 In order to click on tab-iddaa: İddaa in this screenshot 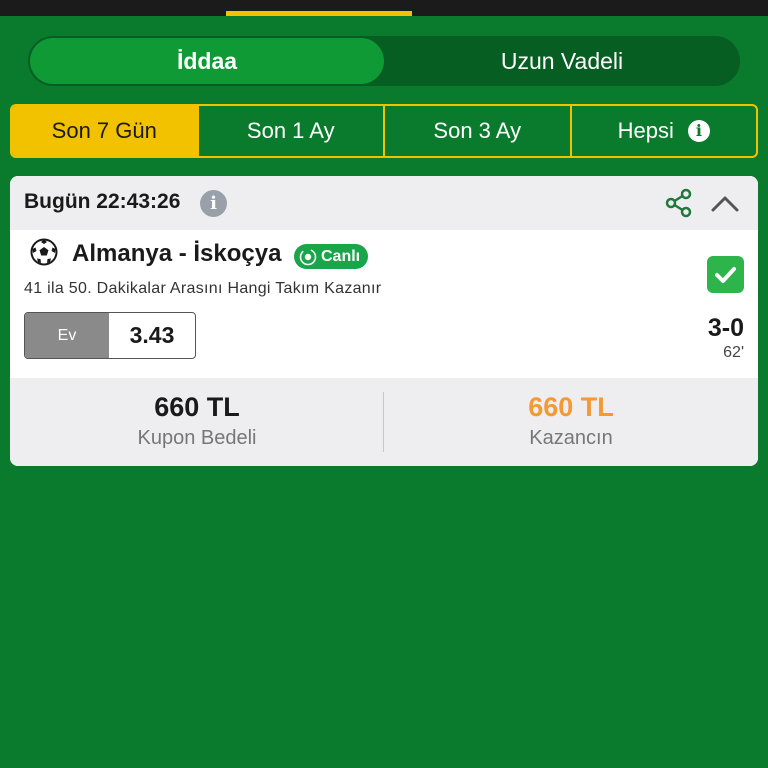, I will do `click(207, 61)`.